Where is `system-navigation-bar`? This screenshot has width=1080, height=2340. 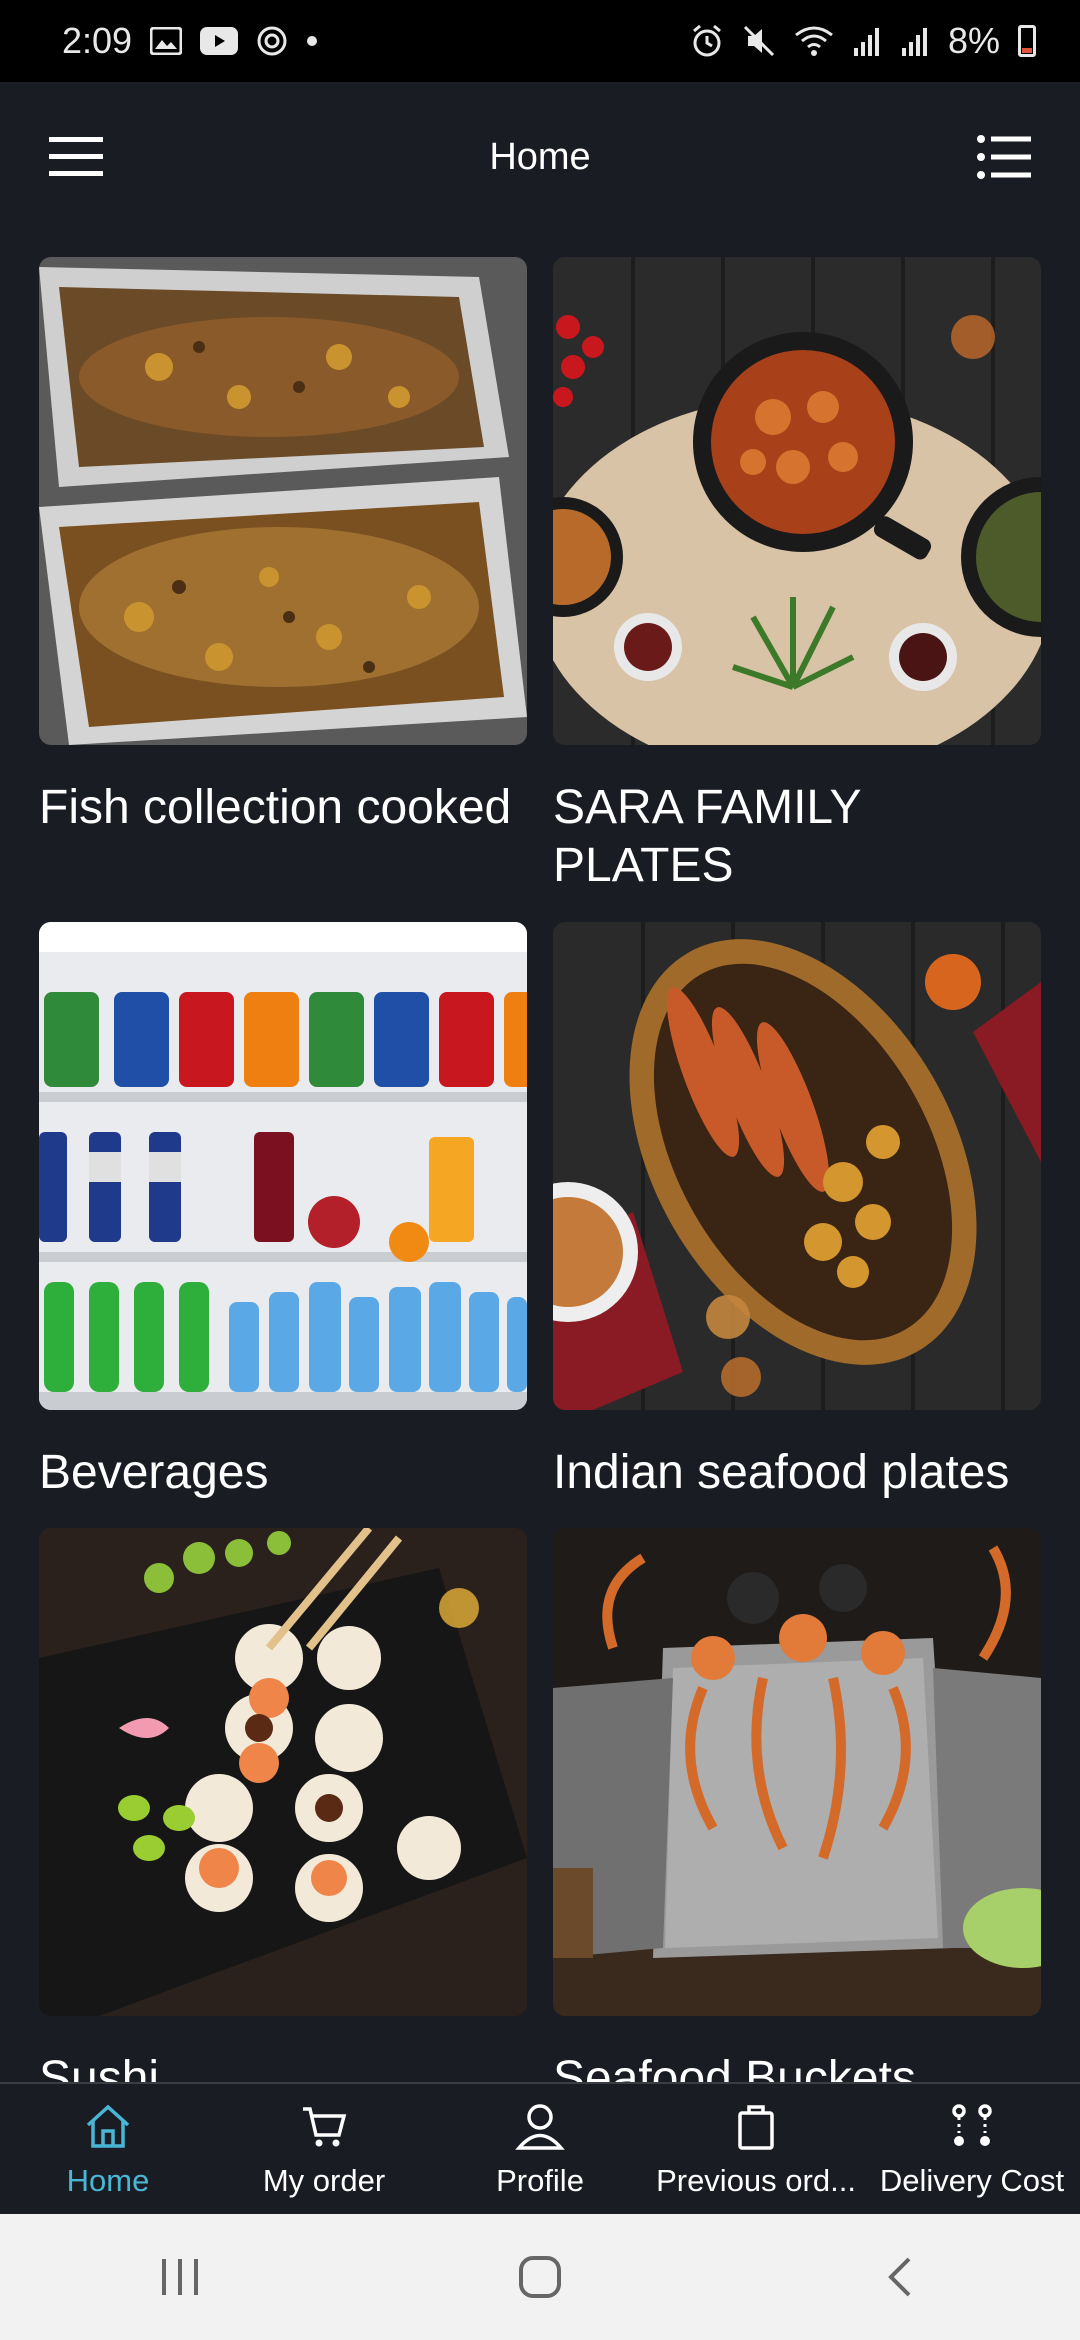
system-navigation-bar is located at coordinates (540, 2277).